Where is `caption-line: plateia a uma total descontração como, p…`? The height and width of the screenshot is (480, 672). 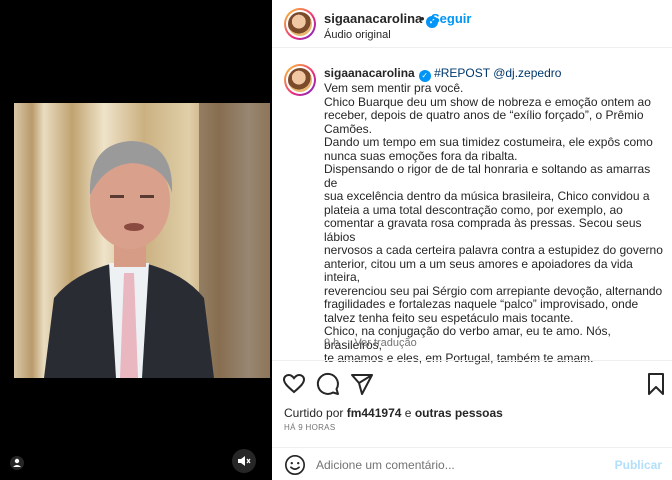 caption-line: plateia a uma total descontração como, p… is located at coordinates (473, 209).